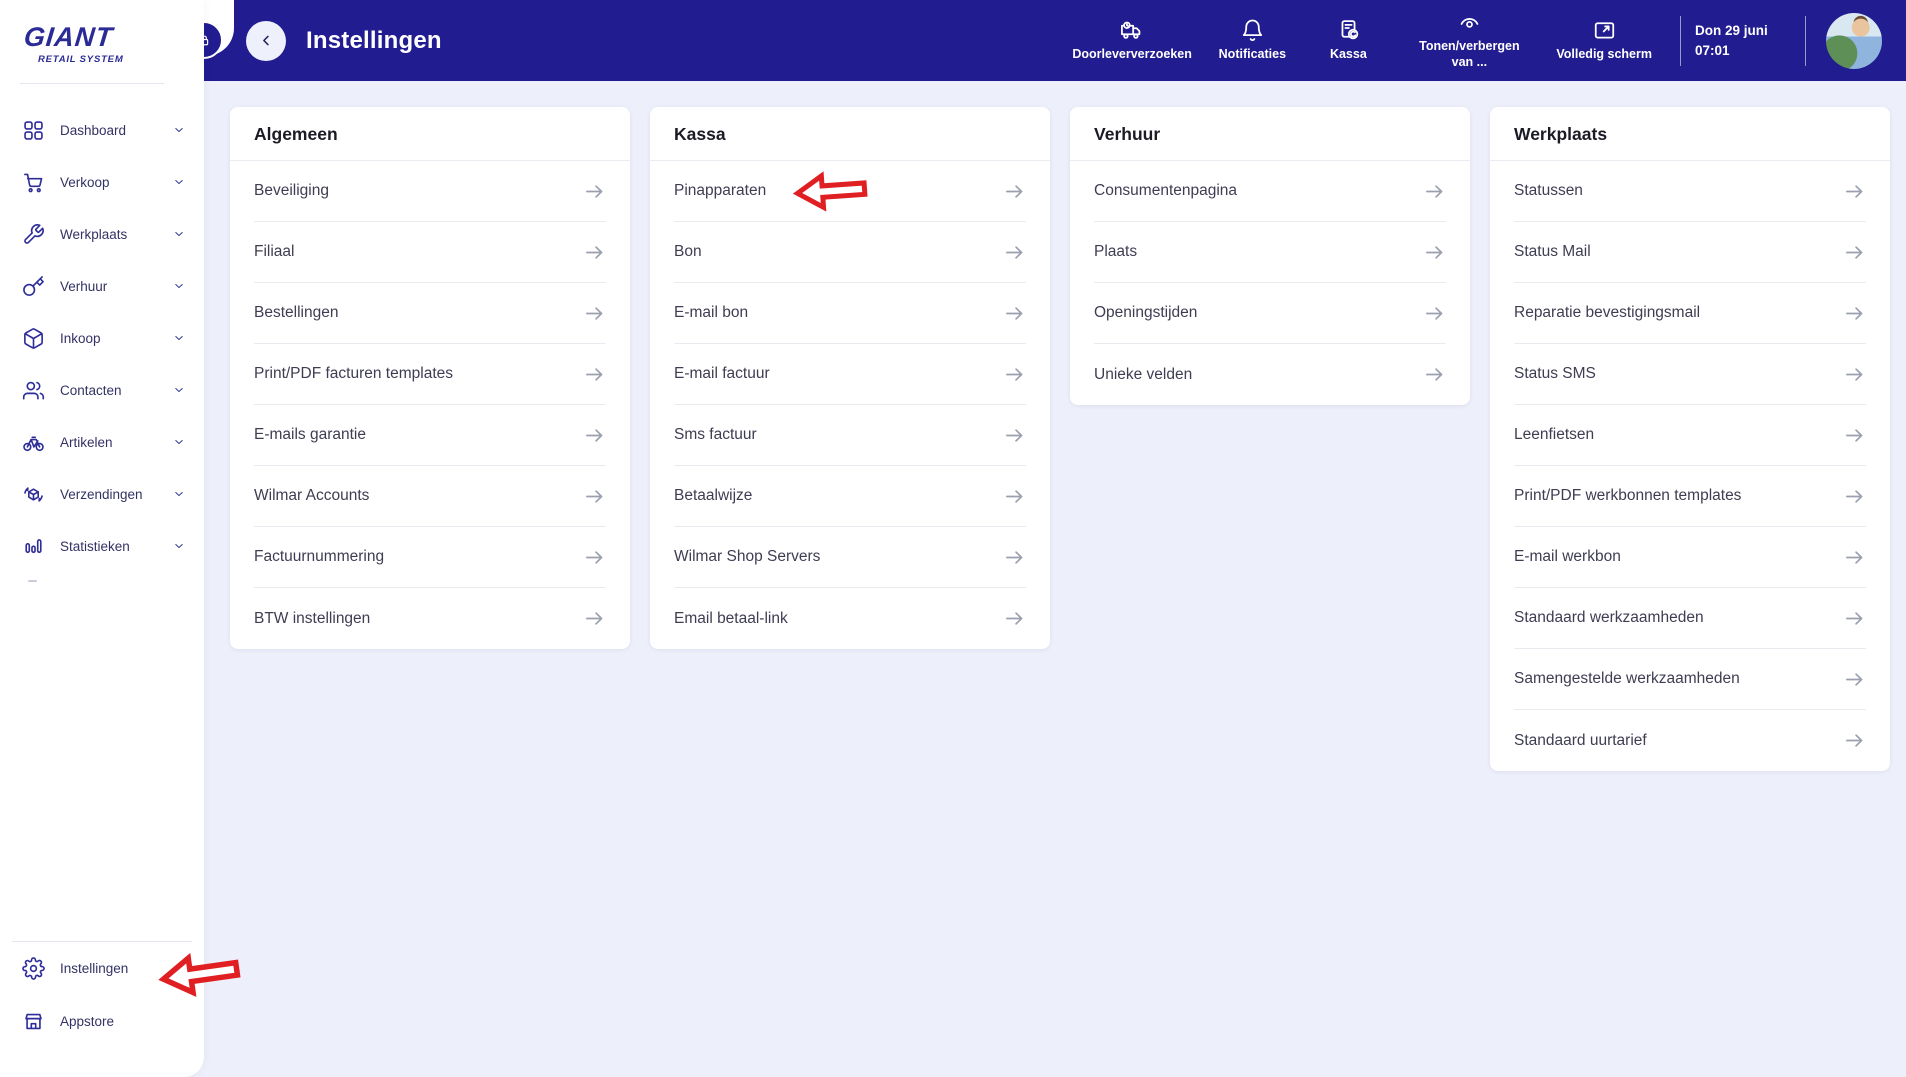 This screenshot has width=1906, height=1077. I want to click on header-action: Kassa, so click(1348, 40).